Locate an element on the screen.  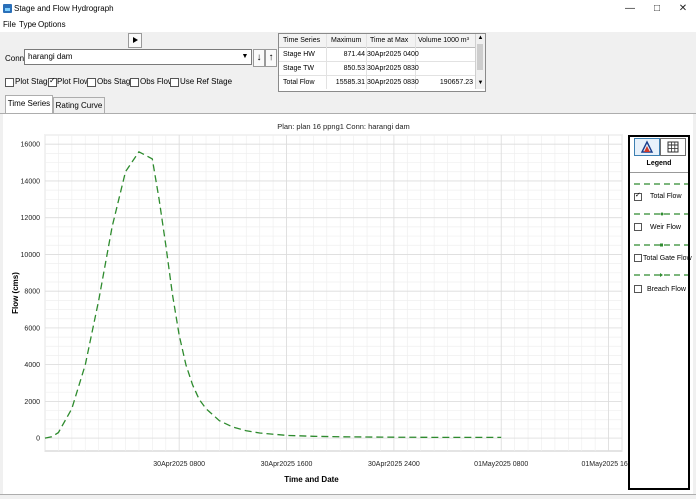
table-cell: 190657.23 is located at coordinates (456, 82).